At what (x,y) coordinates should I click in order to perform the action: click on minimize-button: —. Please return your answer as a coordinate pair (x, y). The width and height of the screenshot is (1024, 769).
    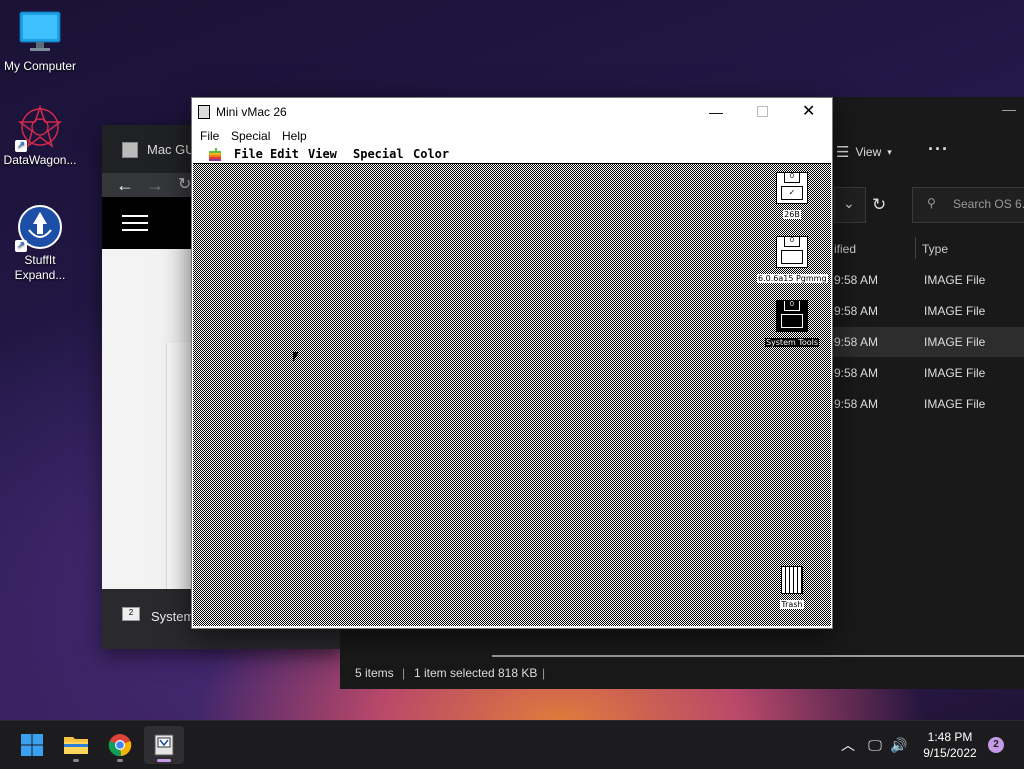
    Looking at the image, I should click on (716, 112).